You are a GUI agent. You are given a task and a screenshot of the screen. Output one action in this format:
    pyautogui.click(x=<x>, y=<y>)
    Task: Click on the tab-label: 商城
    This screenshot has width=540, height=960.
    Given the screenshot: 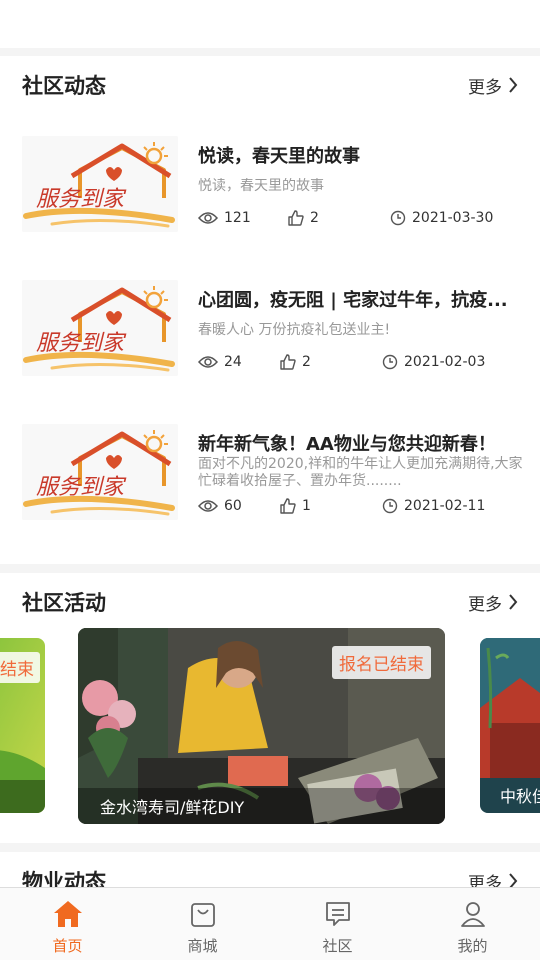 What is the action you would take?
    pyautogui.click(x=202, y=946)
    